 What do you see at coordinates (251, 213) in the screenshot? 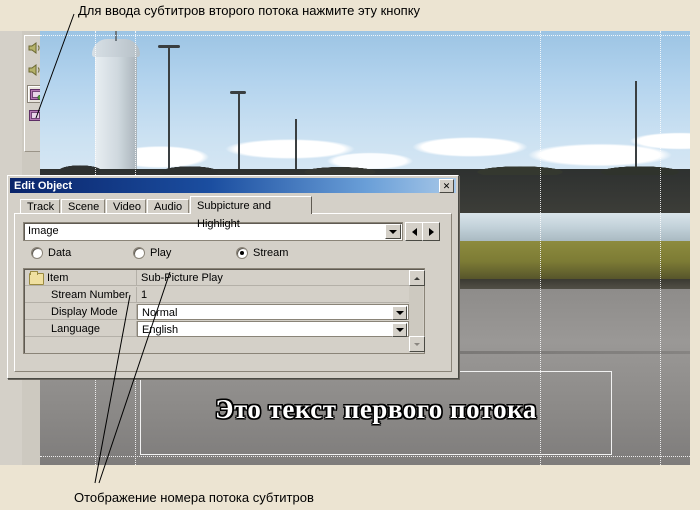
I see `tab-subpicture-and-highlight: Subpicture and Highlight` at bounding box center [251, 213].